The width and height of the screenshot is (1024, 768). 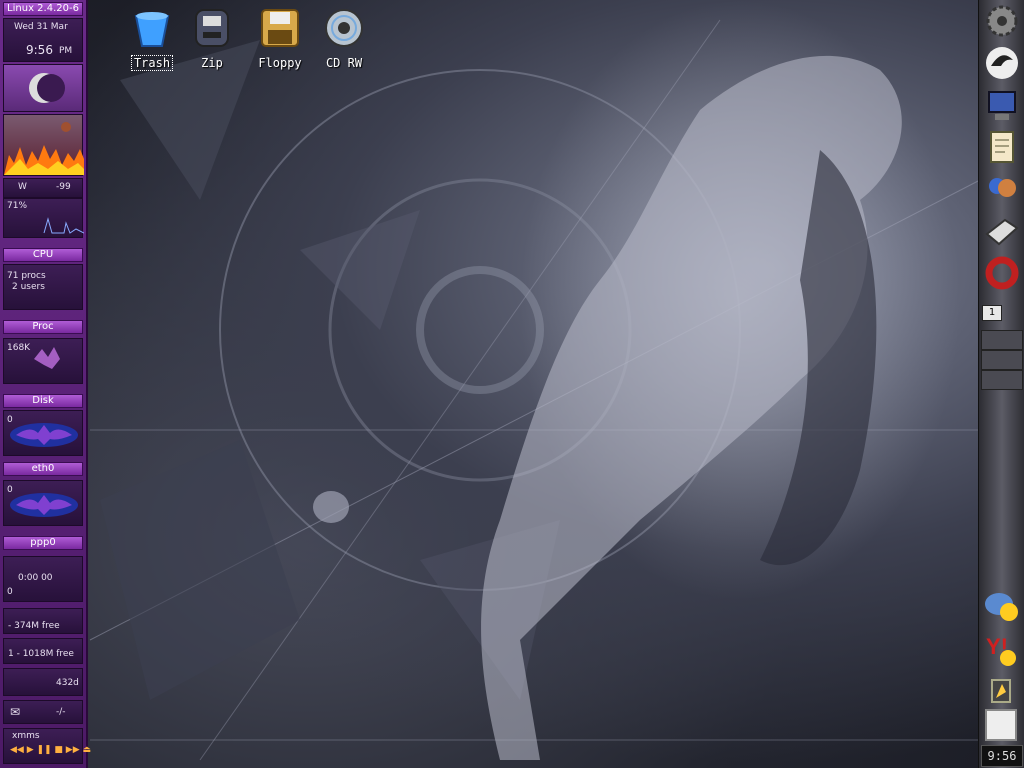 I want to click on yahoo-messenger-icon: Y!, so click(x=1001, y=650).